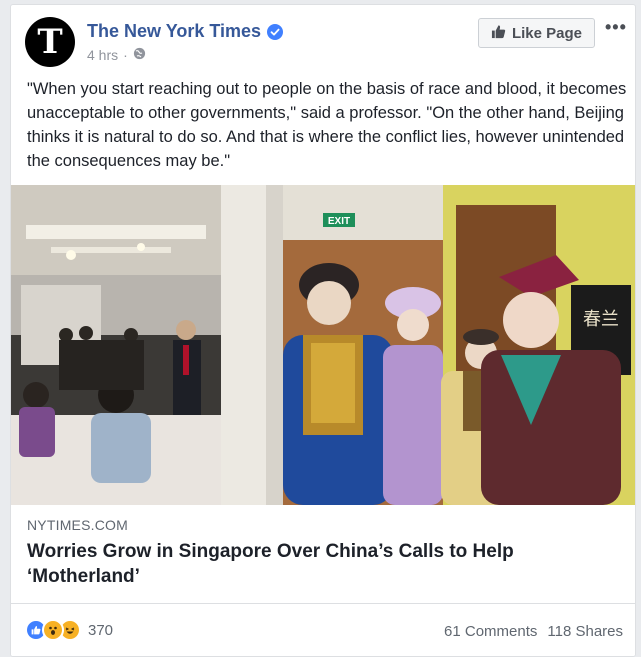  I want to click on reaction-count: 370, so click(101, 630).